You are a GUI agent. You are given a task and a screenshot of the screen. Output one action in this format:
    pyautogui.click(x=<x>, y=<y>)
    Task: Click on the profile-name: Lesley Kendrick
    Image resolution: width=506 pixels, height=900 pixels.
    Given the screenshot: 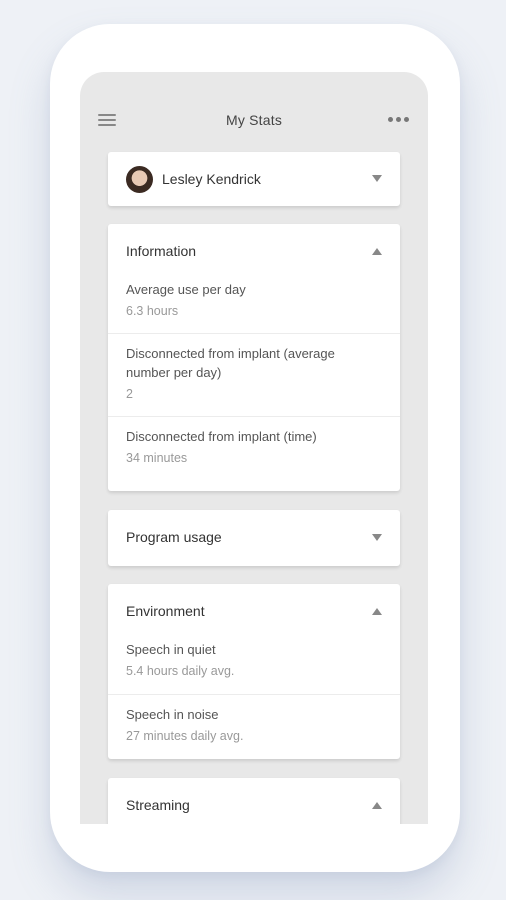 What is the action you would take?
    pyautogui.click(x=211, y=179)
    